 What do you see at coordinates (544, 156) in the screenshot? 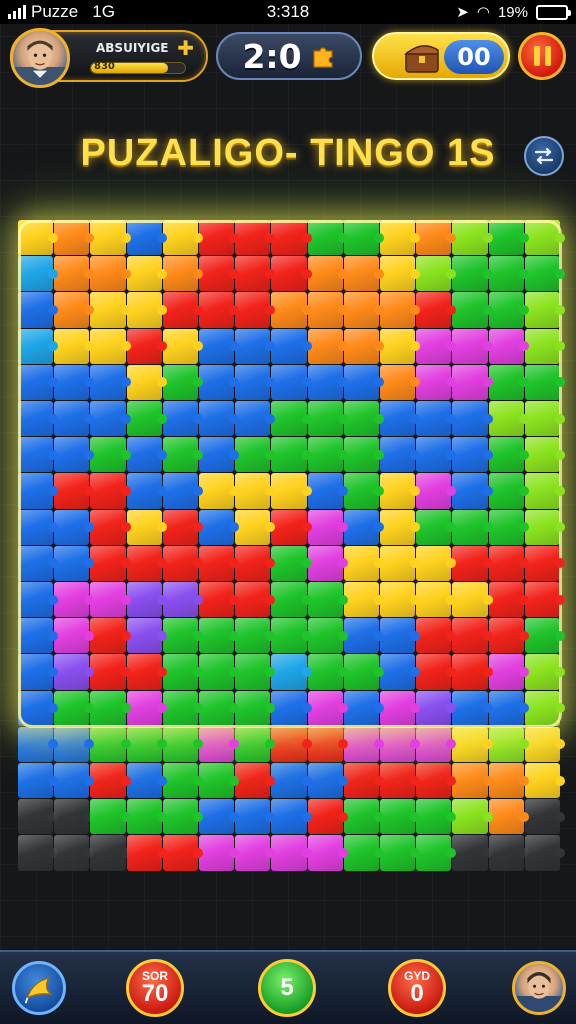
I see `swap-button` at bounding box center [544, 156].